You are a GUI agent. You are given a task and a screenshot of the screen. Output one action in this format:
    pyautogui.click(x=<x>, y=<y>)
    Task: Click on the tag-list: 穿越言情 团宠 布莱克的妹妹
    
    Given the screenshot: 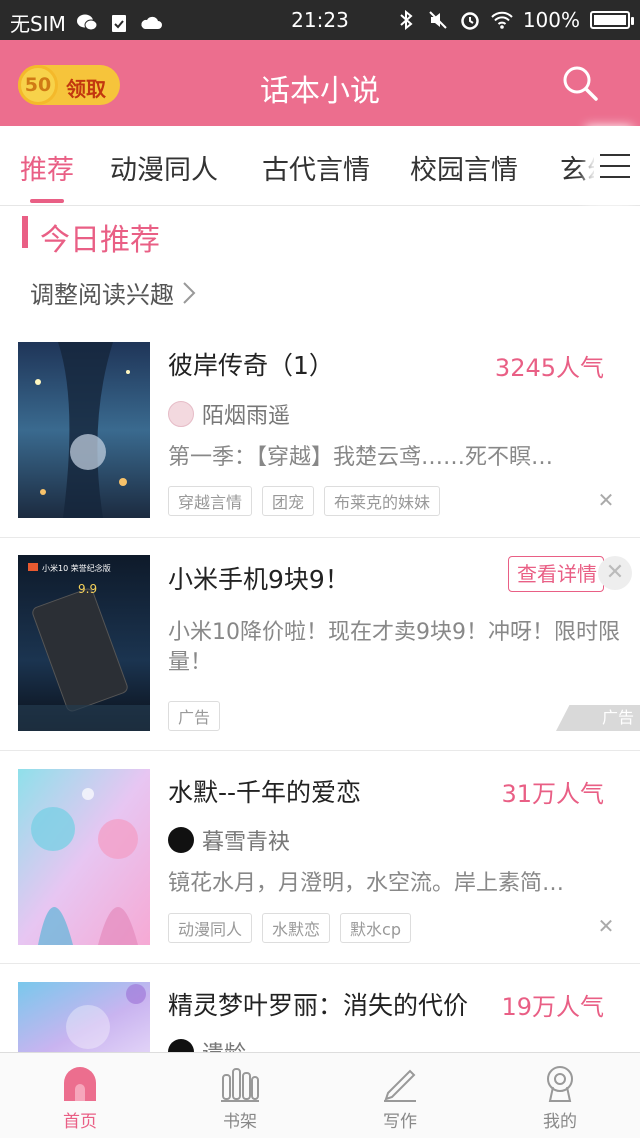 What is the action you would take?
    pyautogui.click(x=304, y=501)
    